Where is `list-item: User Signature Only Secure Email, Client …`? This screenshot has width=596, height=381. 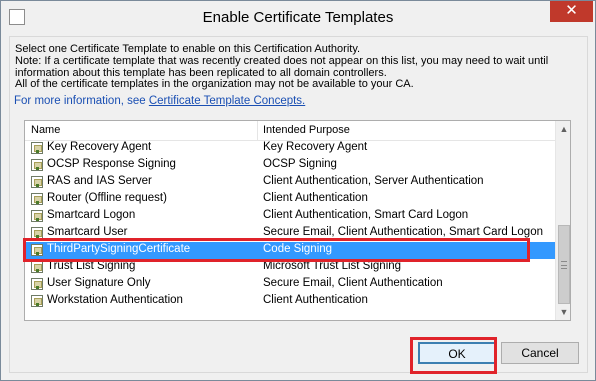
list-item: User Signature Only Secure Email, Client … is located at coordinates (290, 284).